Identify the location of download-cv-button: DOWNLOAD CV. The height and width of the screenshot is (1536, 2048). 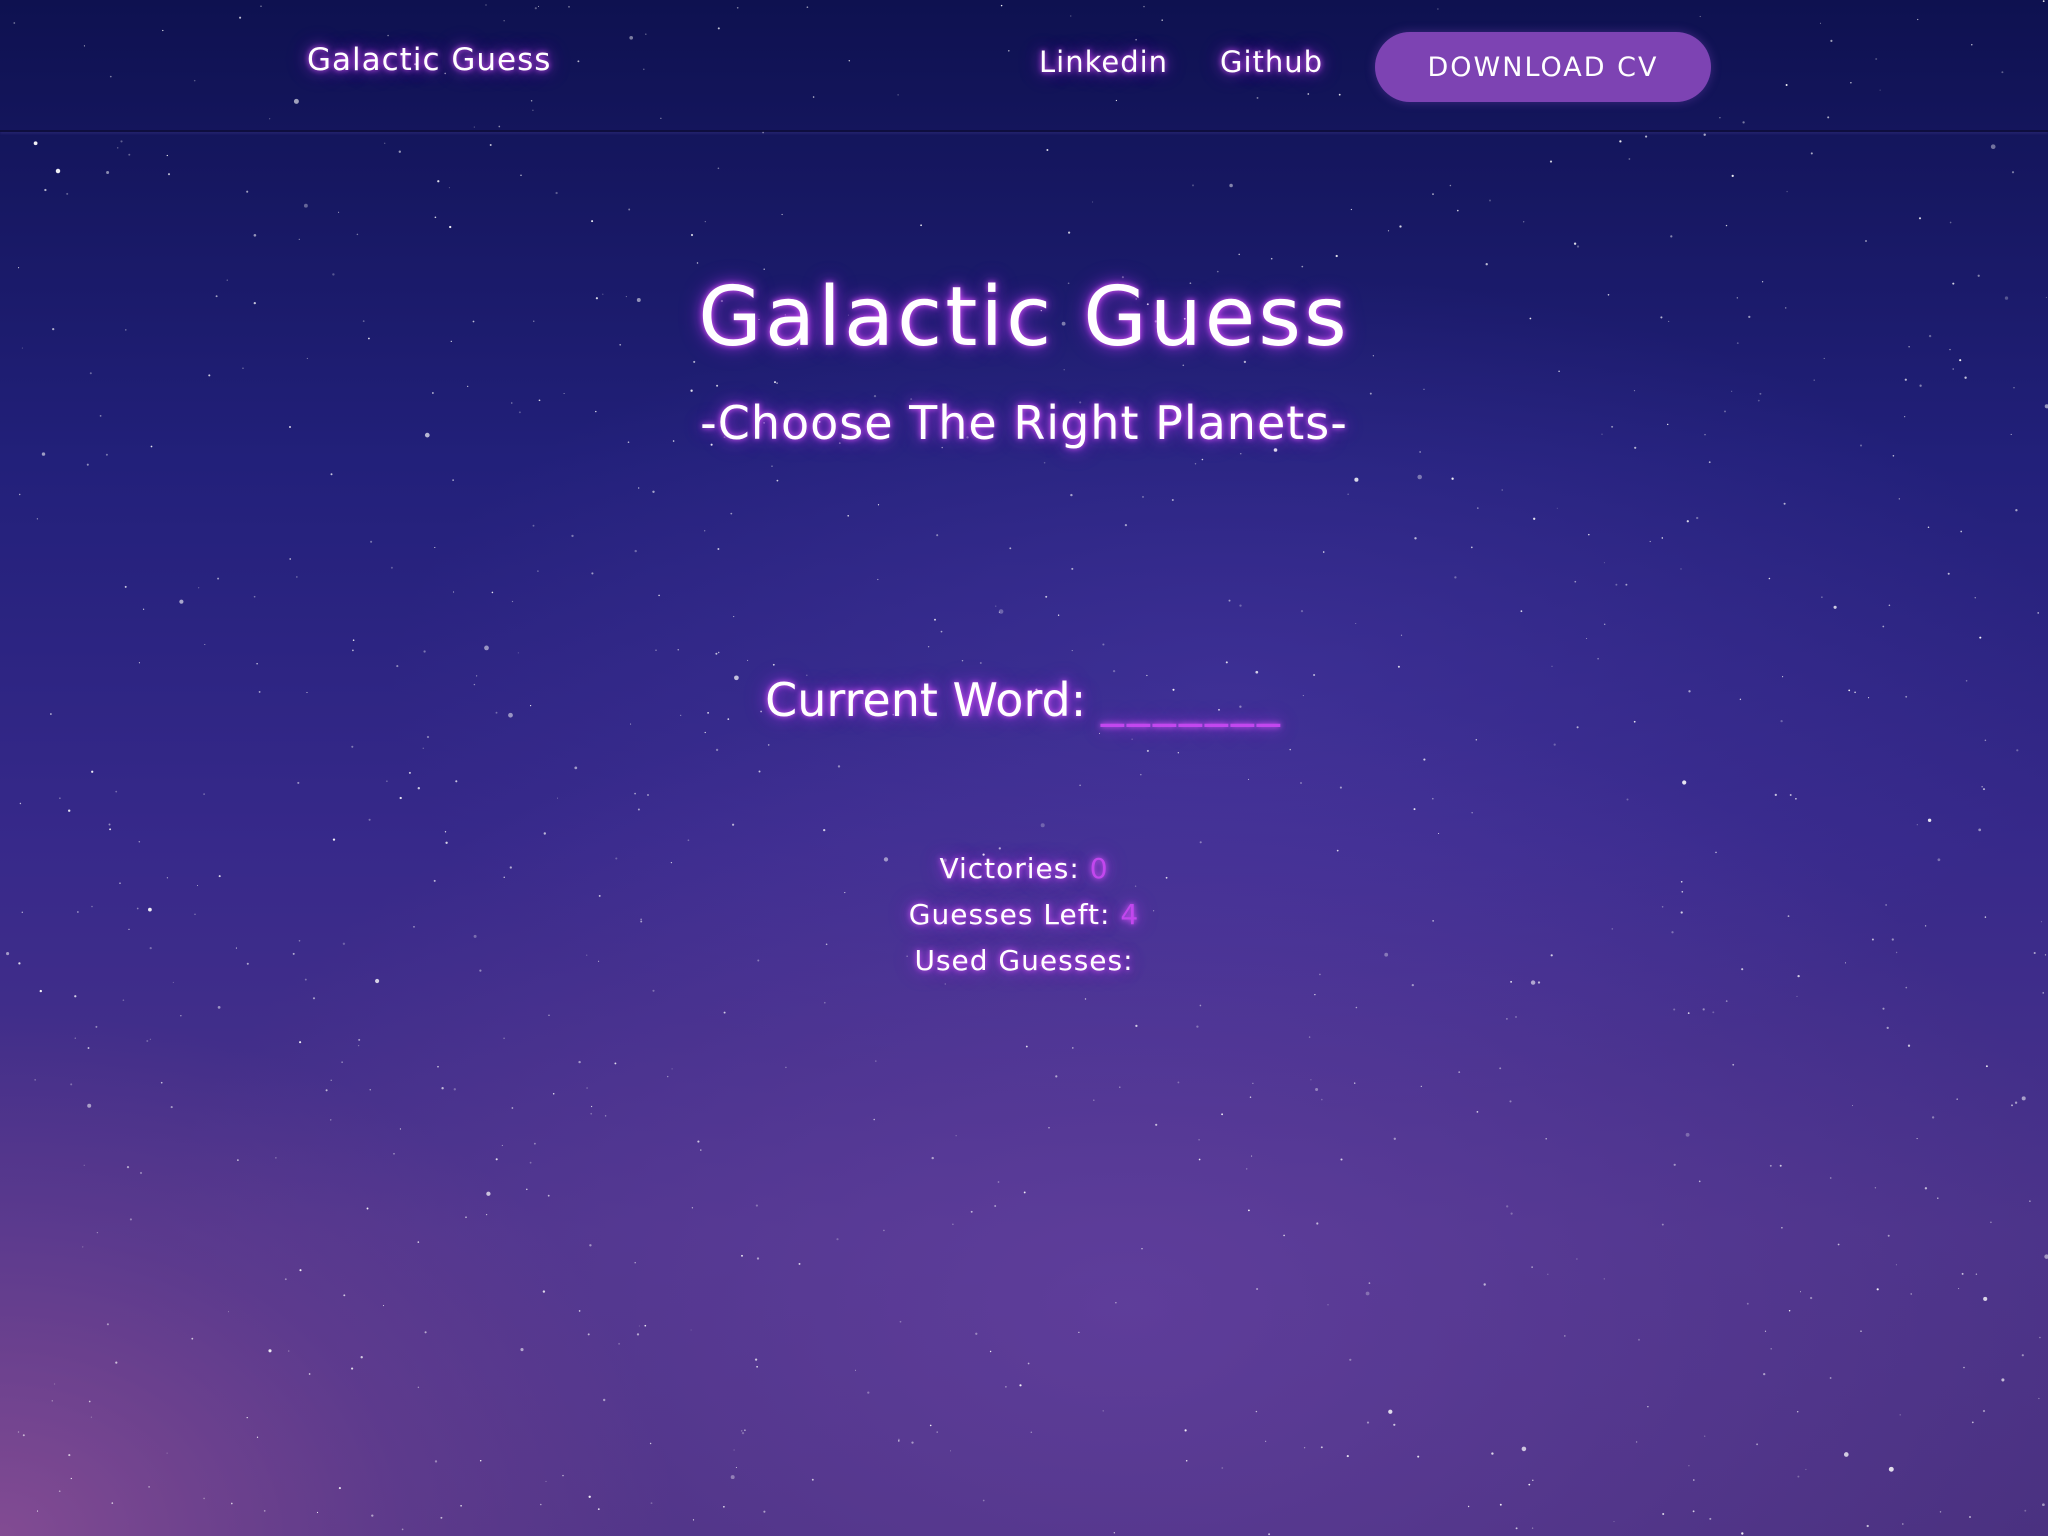
(1543, 67).